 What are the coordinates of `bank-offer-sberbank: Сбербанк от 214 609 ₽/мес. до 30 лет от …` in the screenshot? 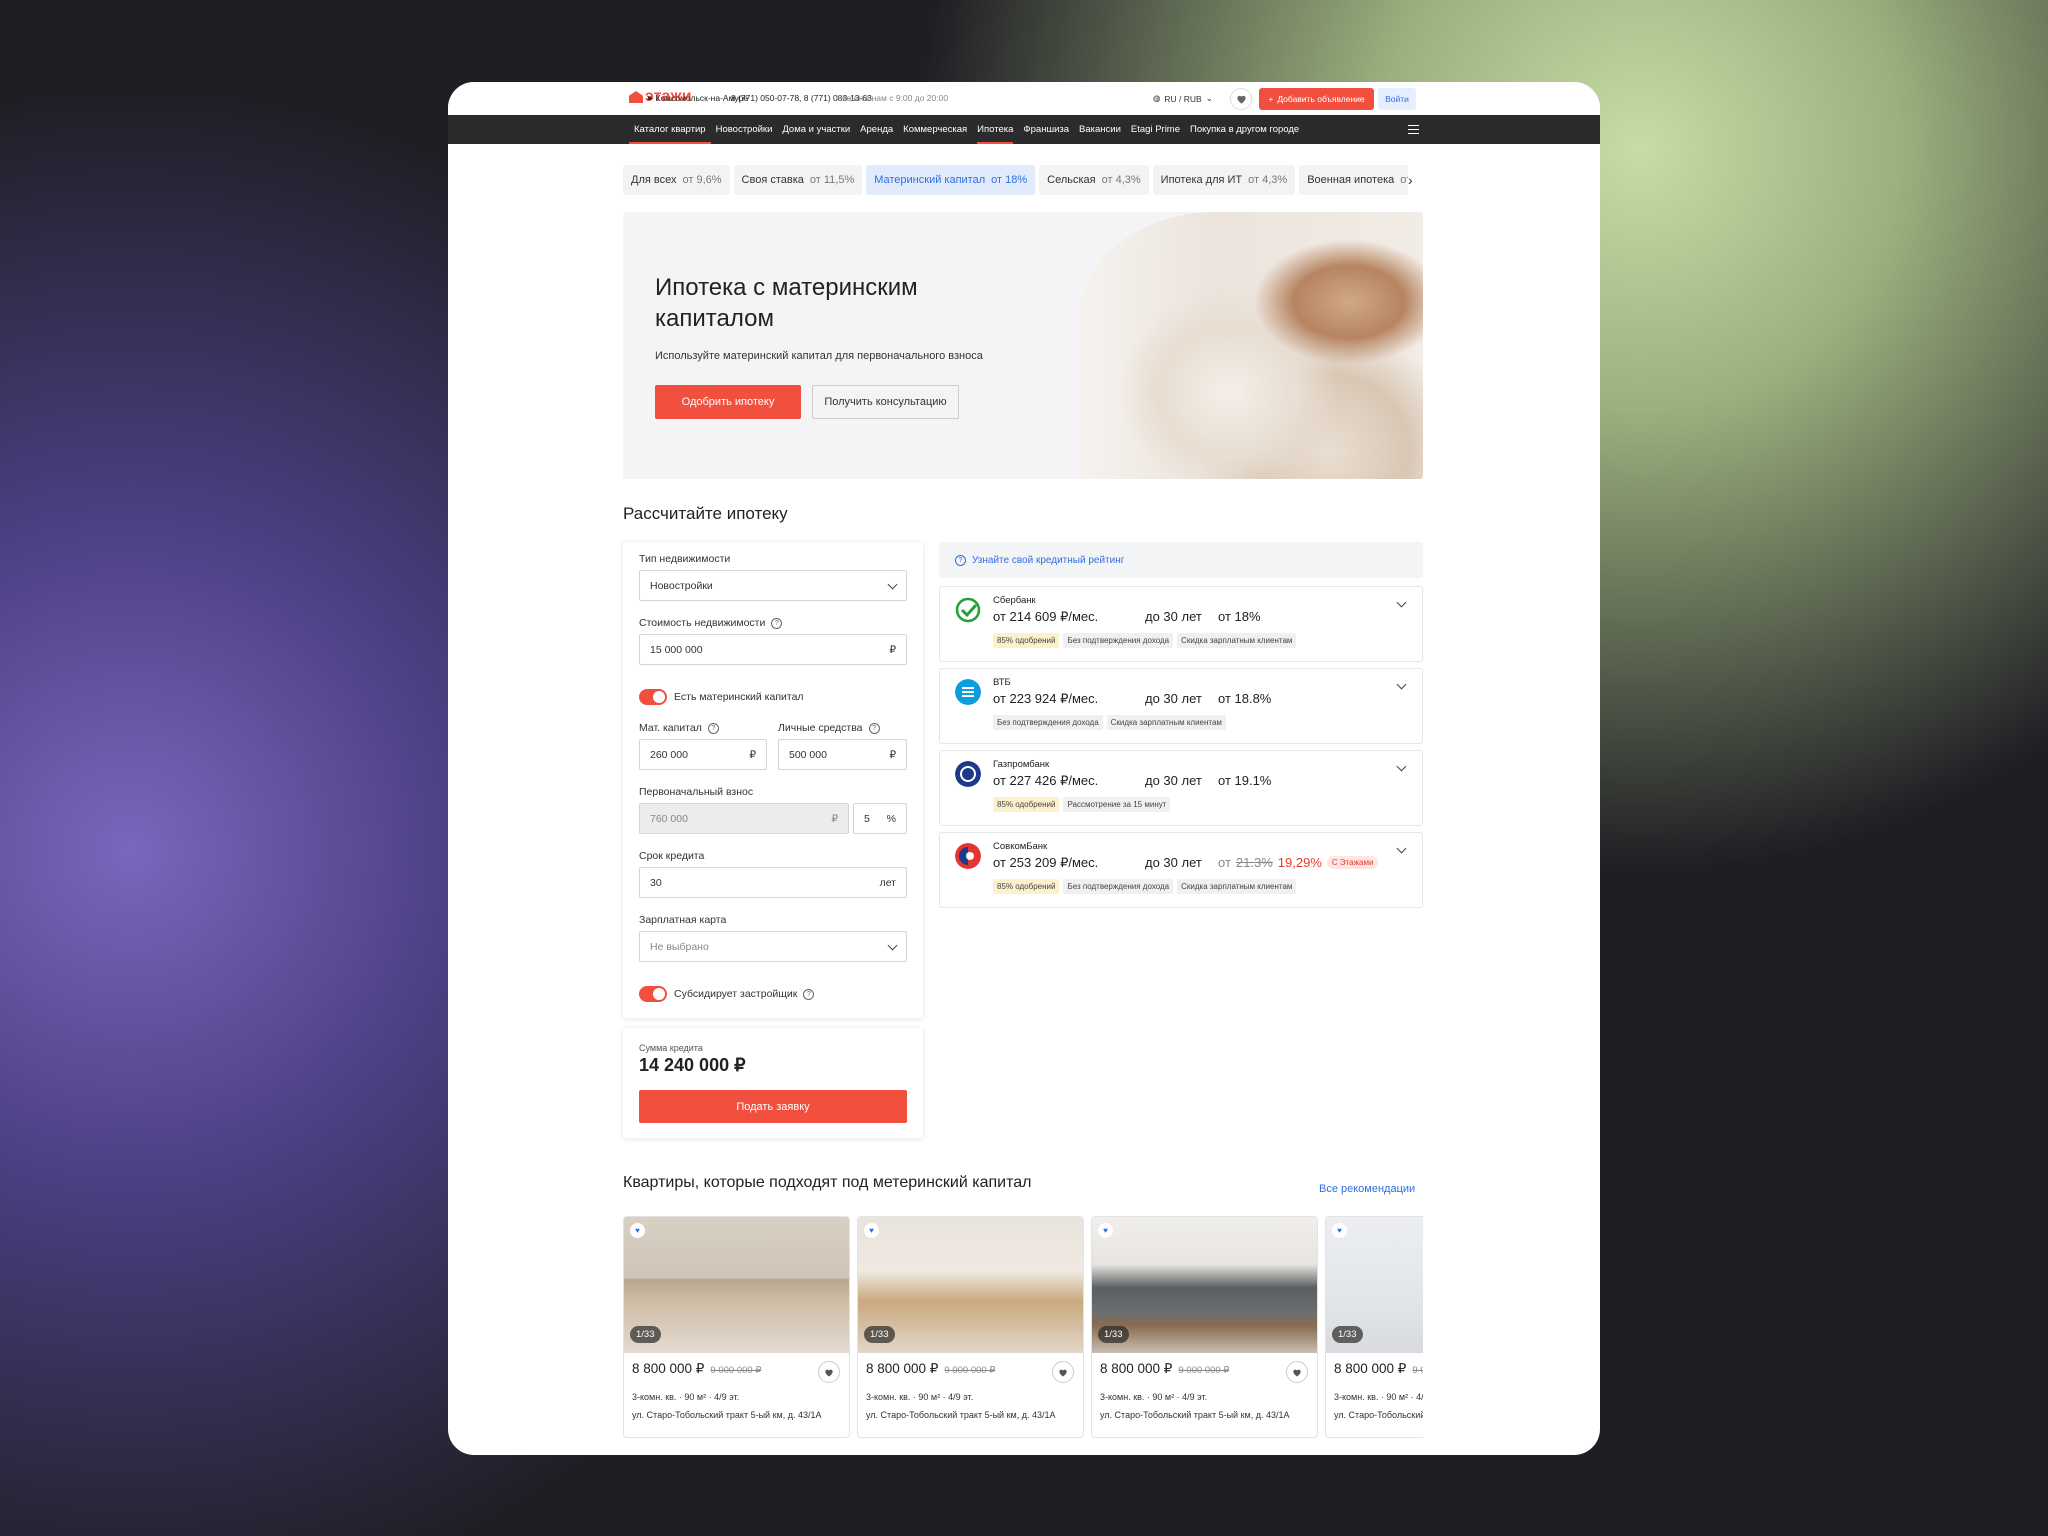 It's located at (1181, 624).